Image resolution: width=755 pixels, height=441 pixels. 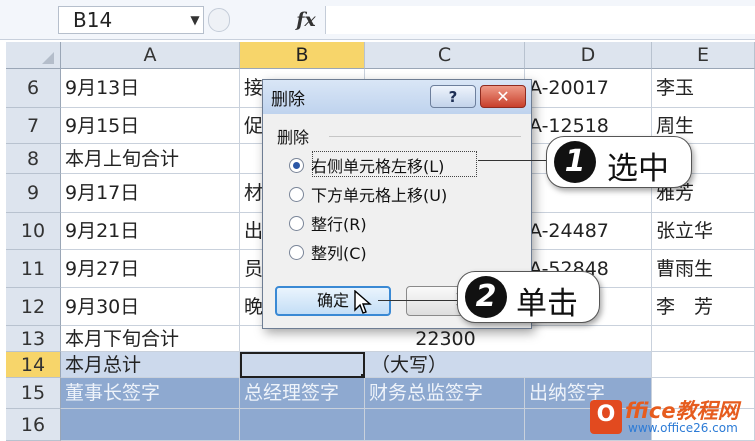 I want to click on option-shift-cells-up: 下方单元格上移(U), so click(x=368, y=194).